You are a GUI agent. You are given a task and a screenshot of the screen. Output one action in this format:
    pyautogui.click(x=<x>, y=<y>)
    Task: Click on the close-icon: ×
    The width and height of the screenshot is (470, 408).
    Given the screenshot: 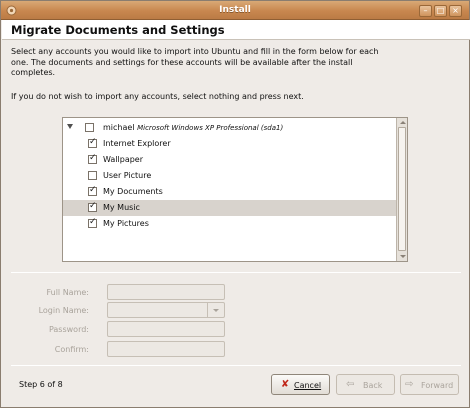 What is the action you would take?
    pyautogui.click(x=455, y=11)
    